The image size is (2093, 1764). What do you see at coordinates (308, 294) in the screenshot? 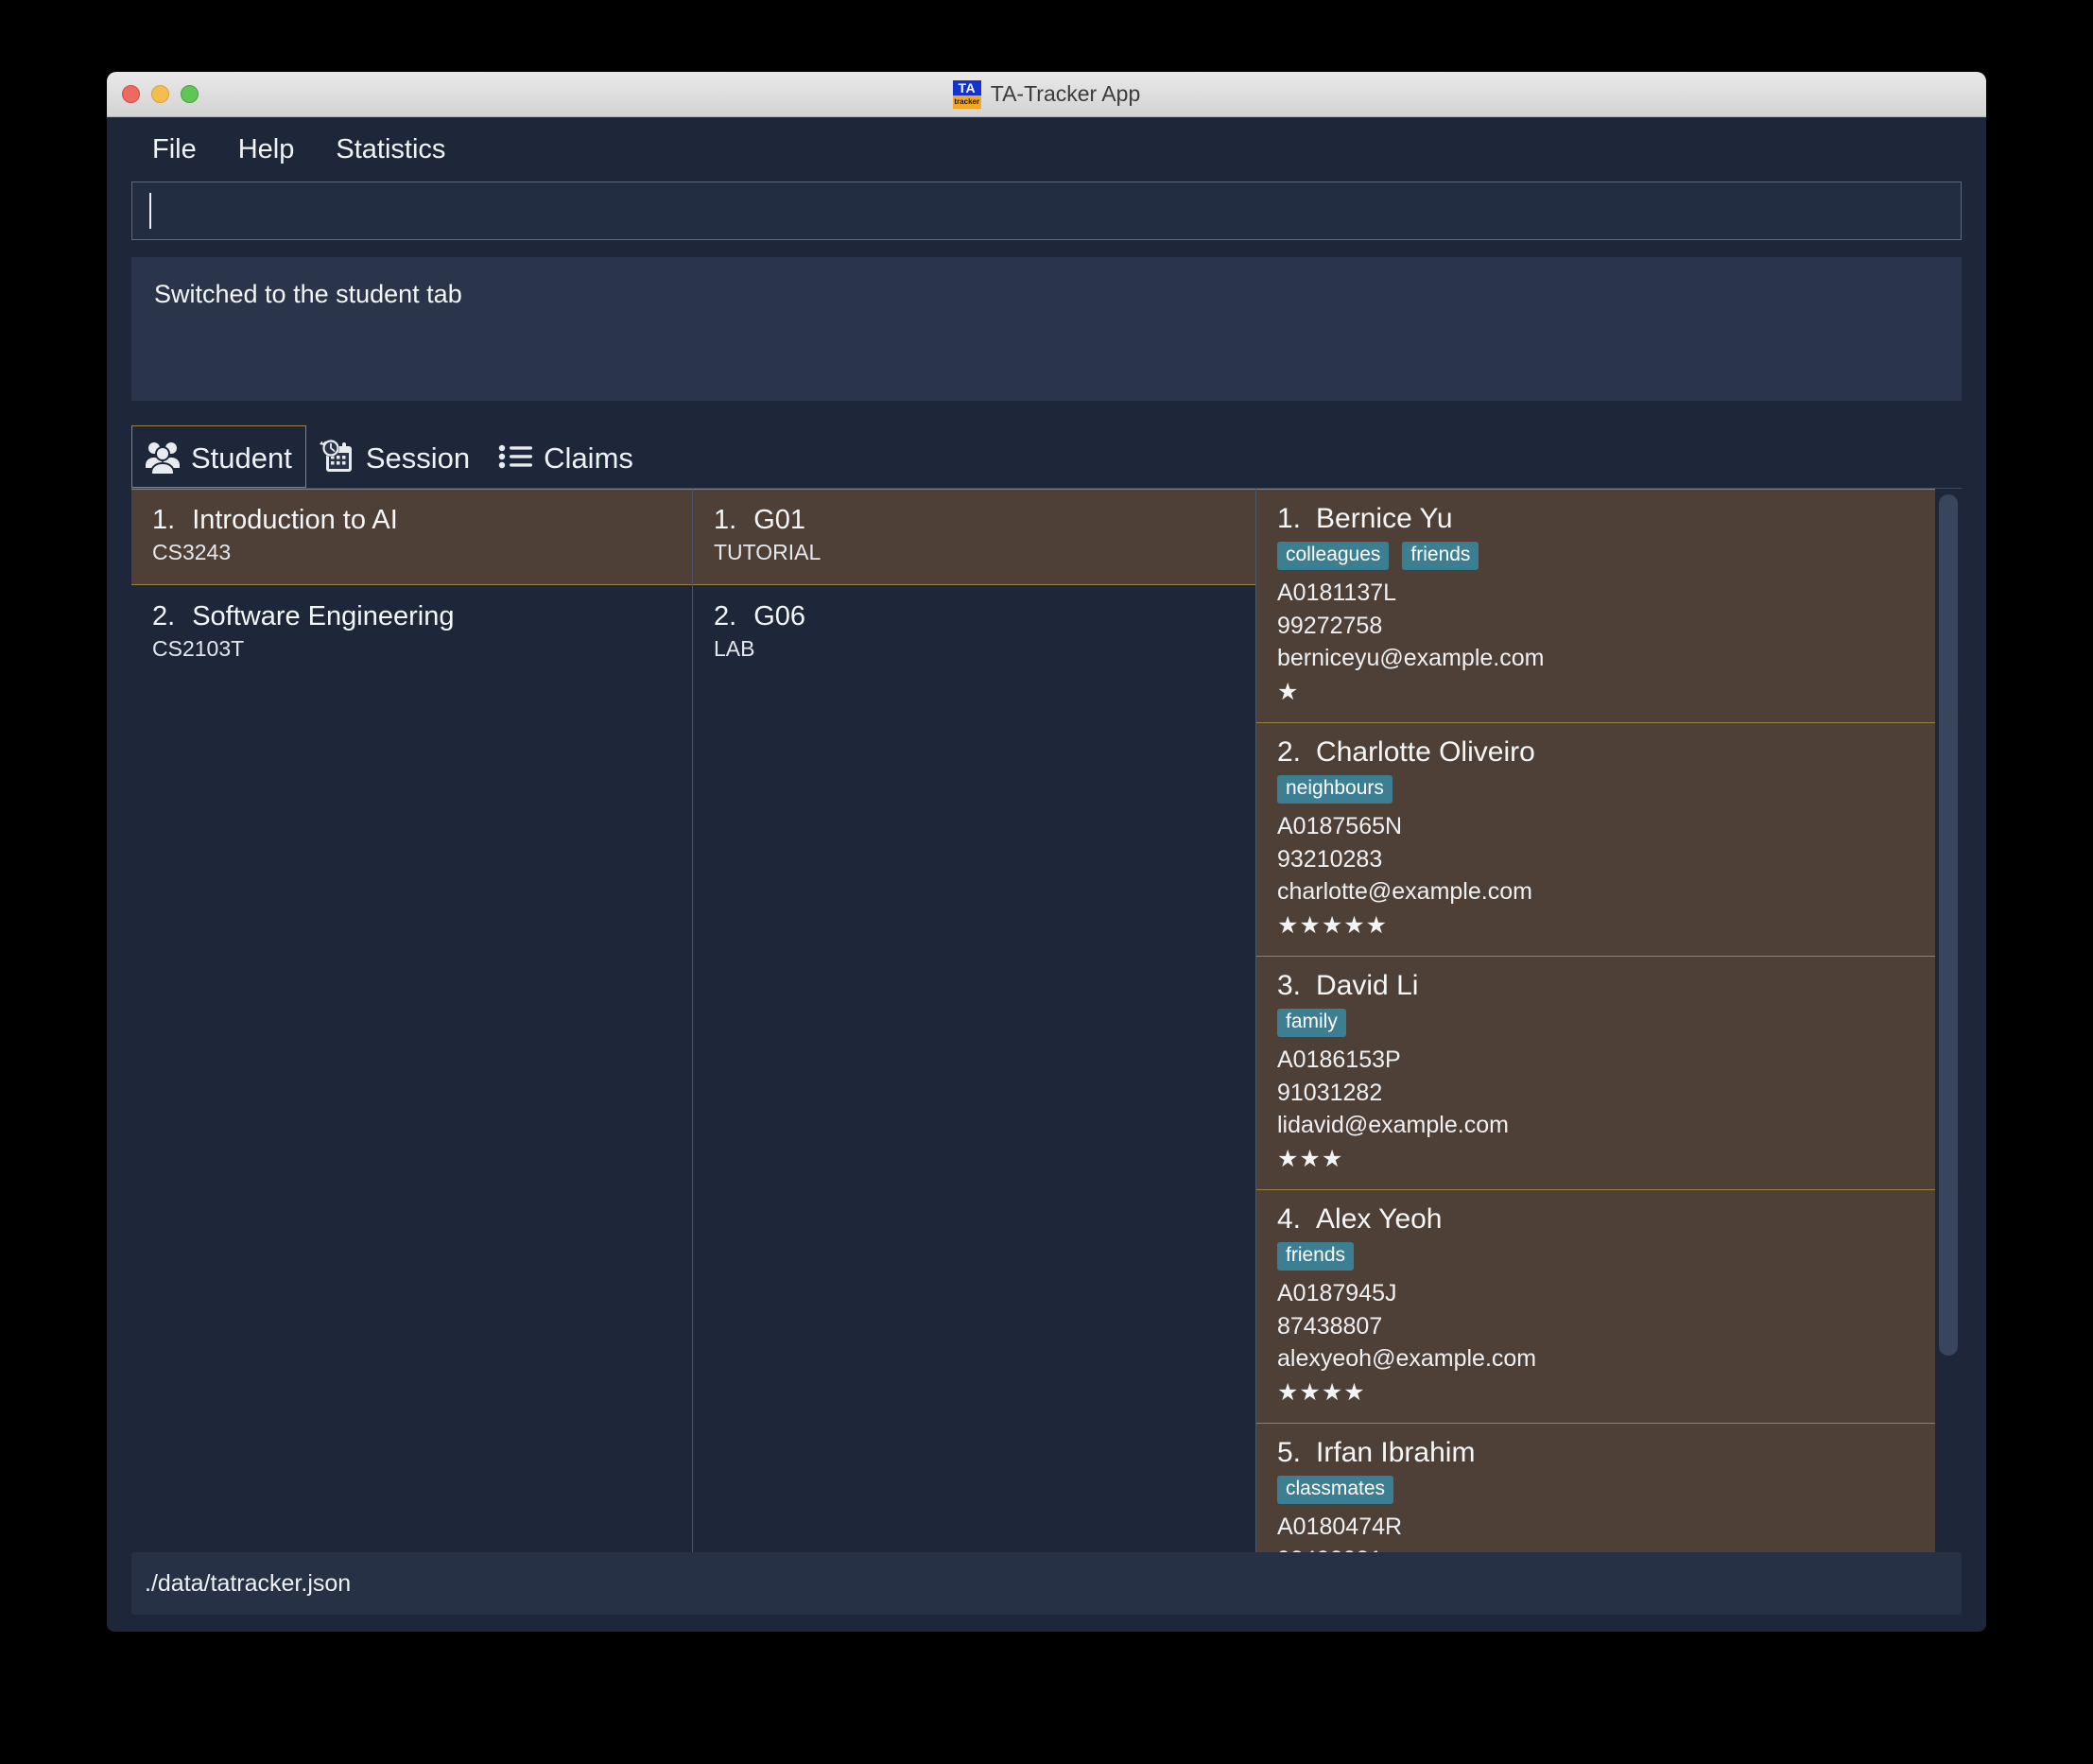
I see `result-message: Switched to the student tab` at bounding box center [308, 294].